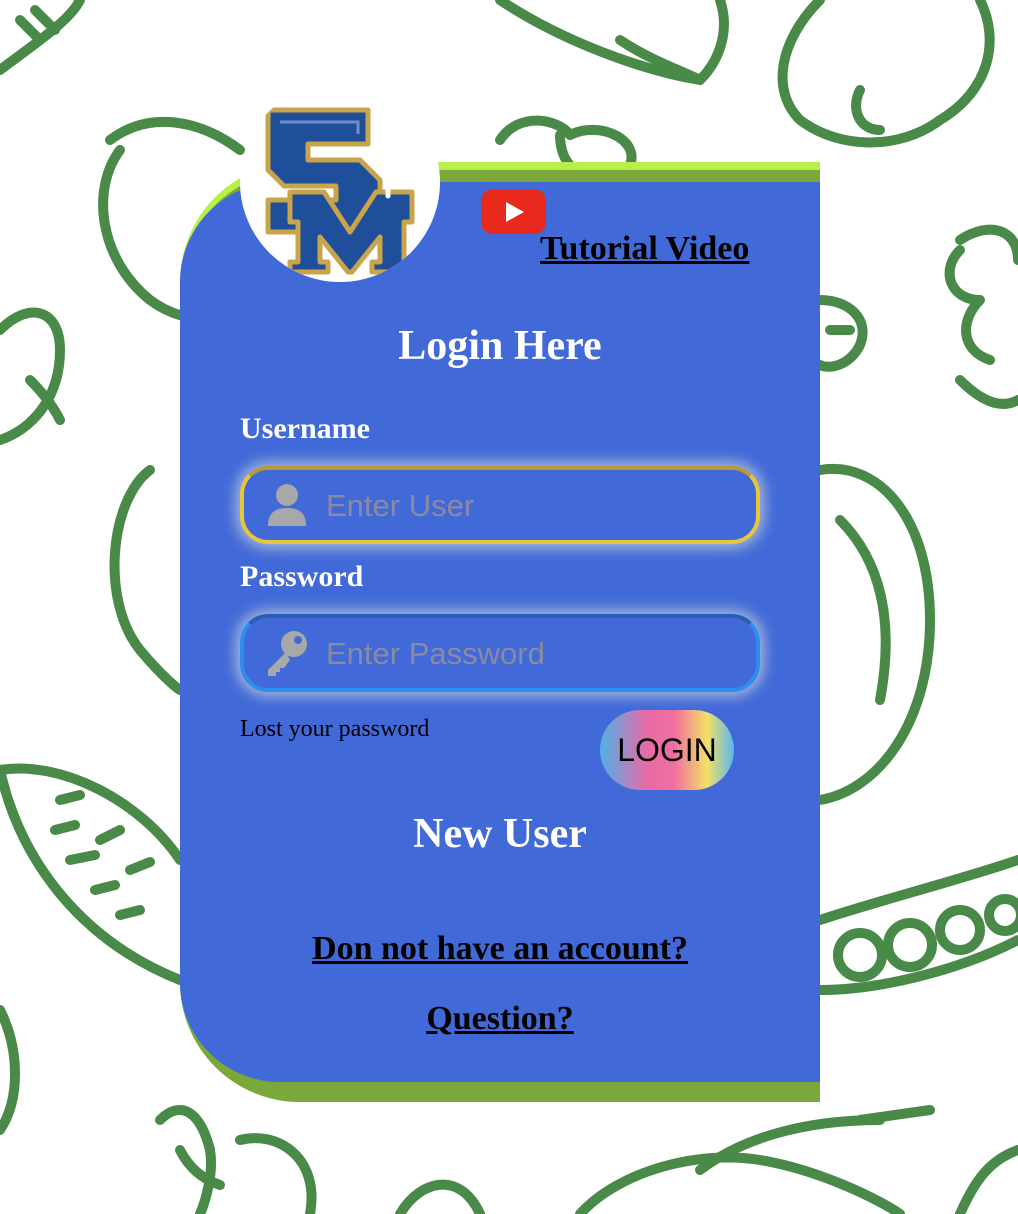 Image resolution: width=1018 pixels, height=1214 pixels. I want to click on question-link: Question?, so click(500, 1019).